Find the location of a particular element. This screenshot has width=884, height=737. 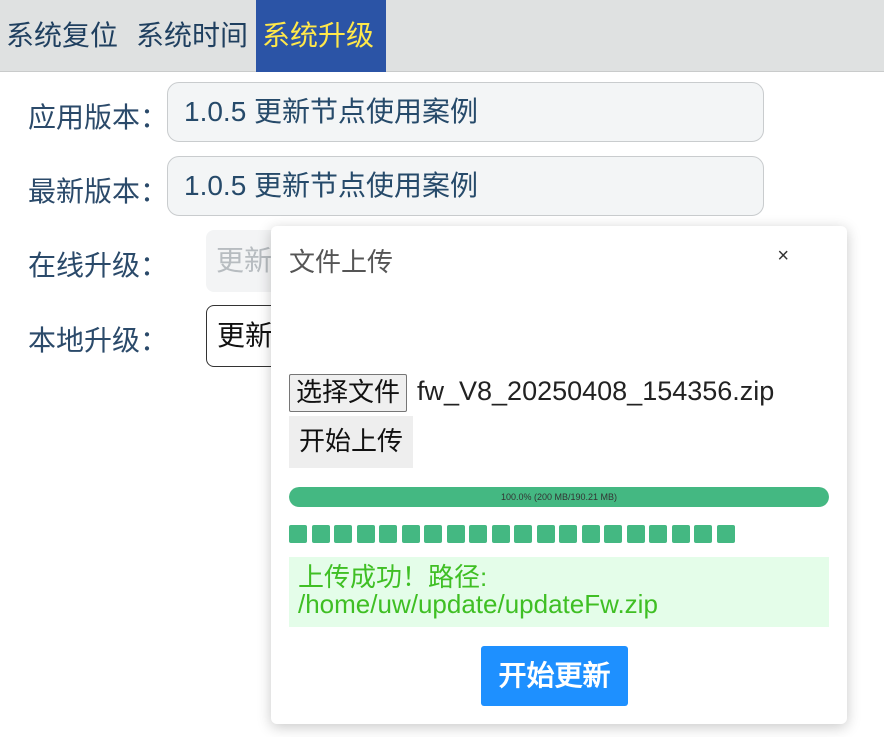

tab-system-reset: 系统复位 is located at coordinates (62, 36).